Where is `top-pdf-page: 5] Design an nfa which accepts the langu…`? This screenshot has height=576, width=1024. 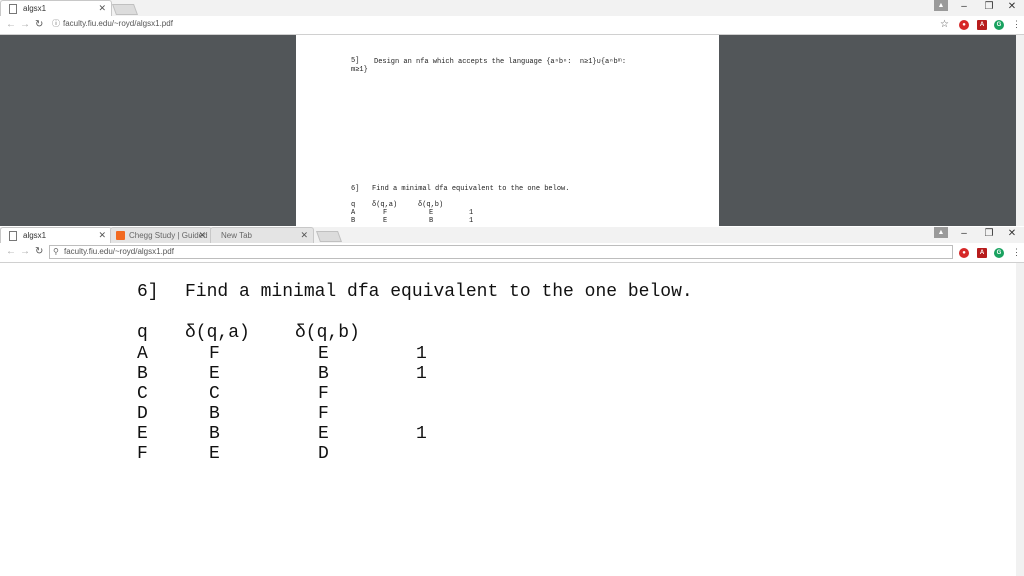
top-pdf-page: 5] Design an nfa which accepts the langu… is located at coordinates (507, 130).